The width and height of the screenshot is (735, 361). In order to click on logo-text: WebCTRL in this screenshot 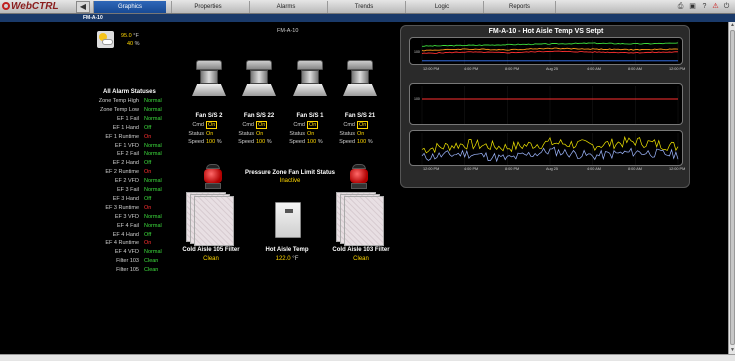, I will do `click(35, 6)`.